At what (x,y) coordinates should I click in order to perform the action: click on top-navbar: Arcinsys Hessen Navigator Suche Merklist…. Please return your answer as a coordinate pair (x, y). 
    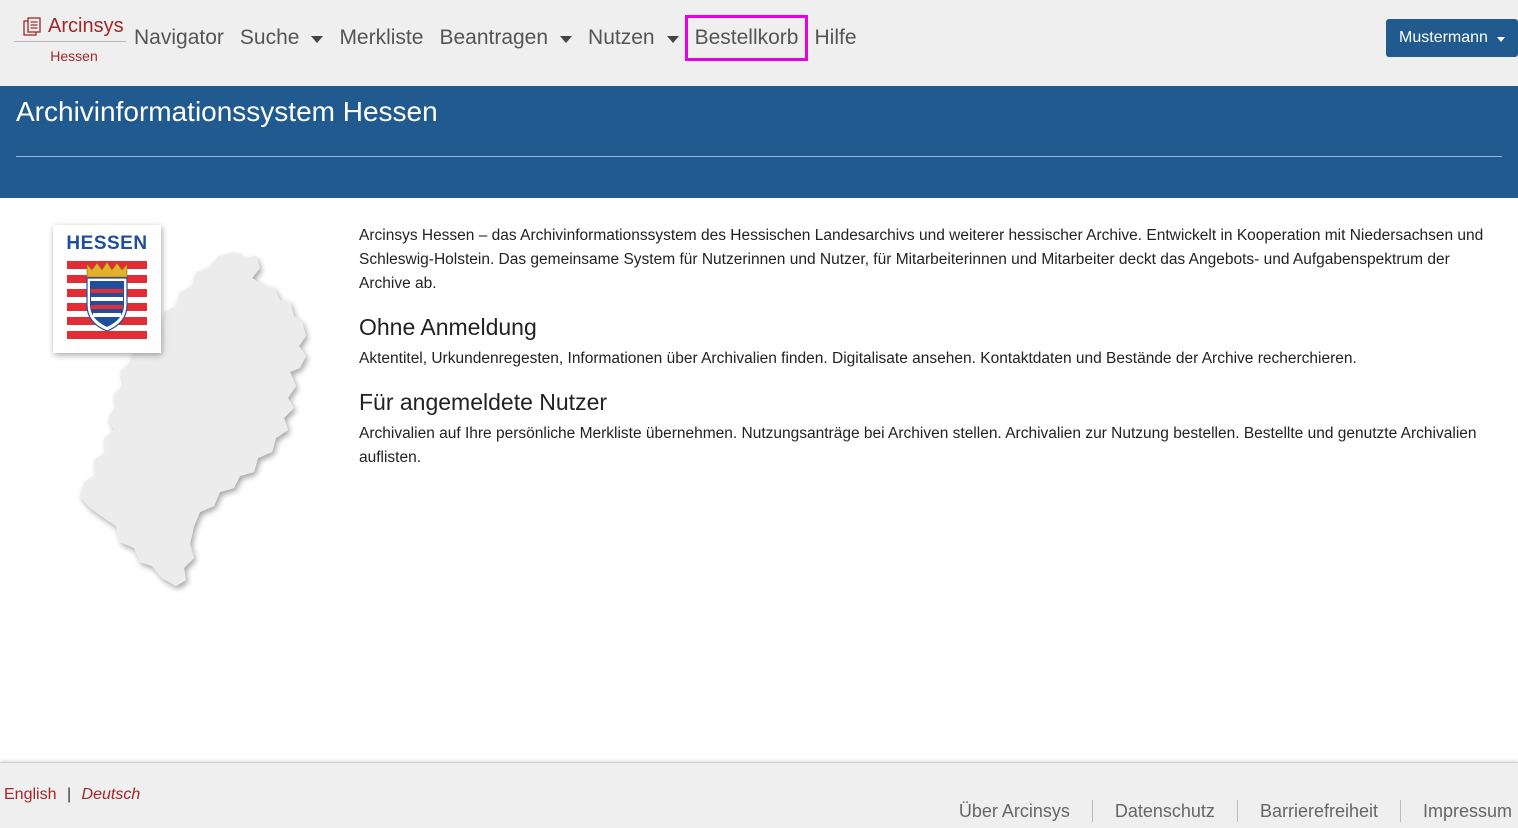
    Looking at the image, I should click on (759, 43).